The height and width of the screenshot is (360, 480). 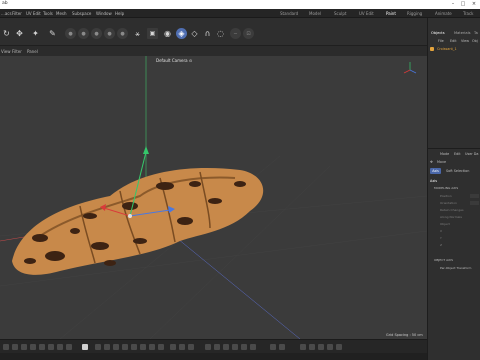 I want to click on menu-item: Window, so click(x=104, y=13).